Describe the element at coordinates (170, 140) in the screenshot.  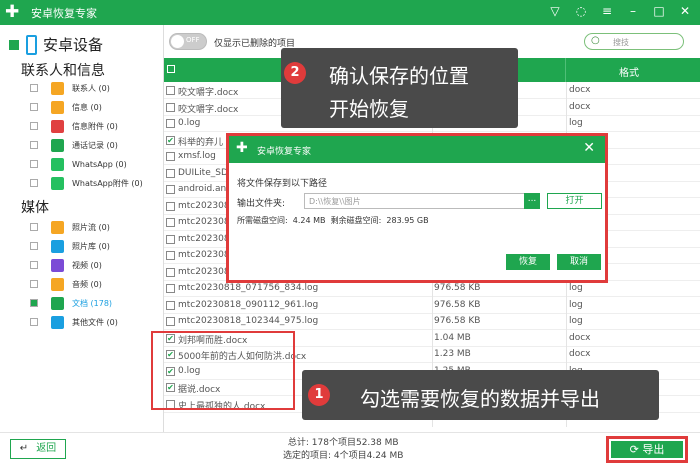
I see `row-checkbox: ✔` at that location.